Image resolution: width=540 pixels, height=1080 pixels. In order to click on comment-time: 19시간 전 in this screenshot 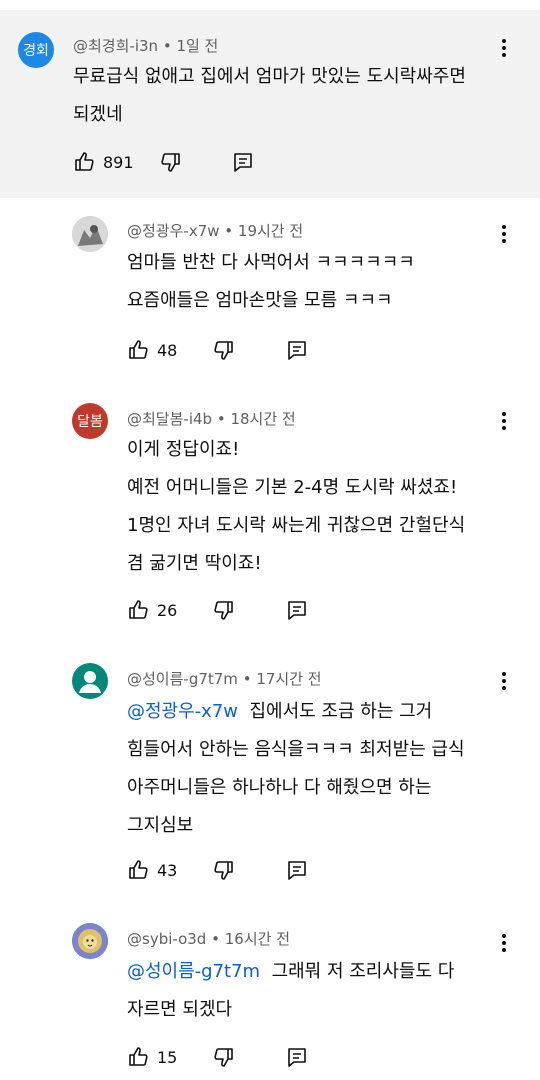, I will do `click(270, 231)`.